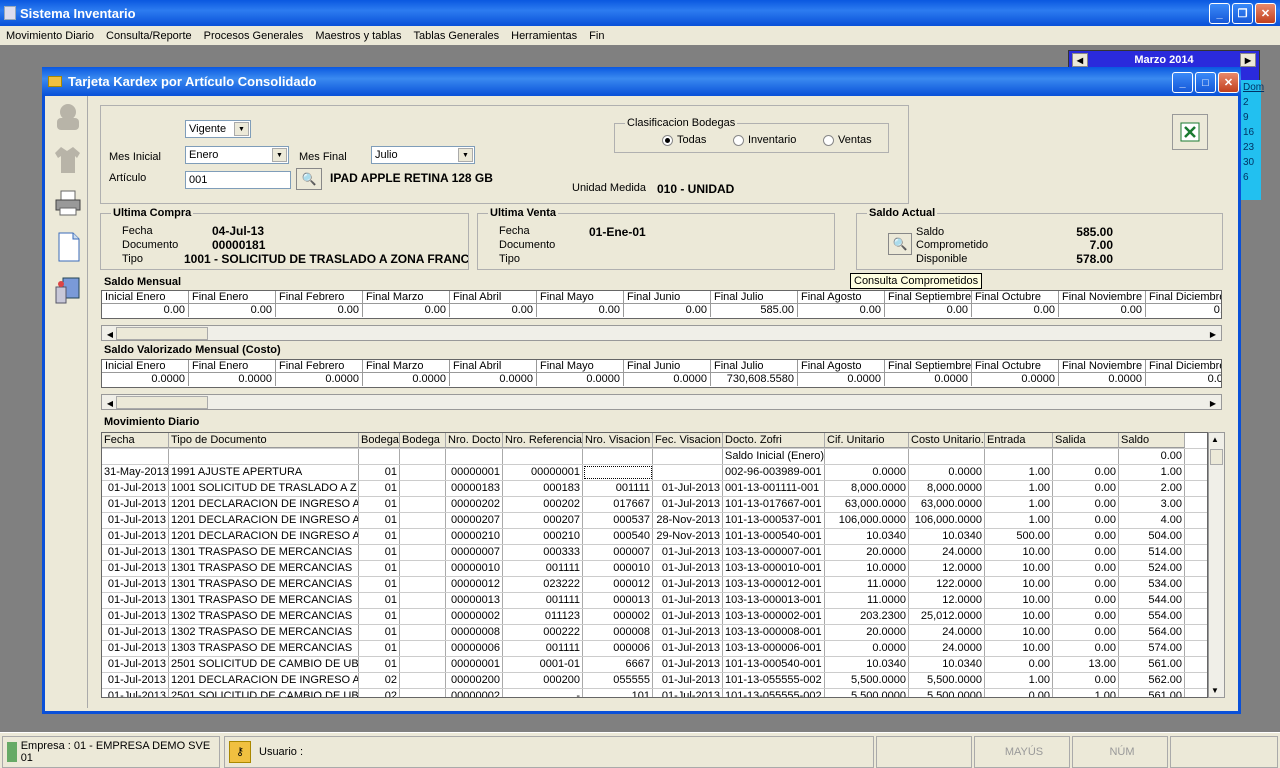 The height and width of the screenshot is (768, 1280). I want to click on column-header: Final Agosto, so click(841, 297).